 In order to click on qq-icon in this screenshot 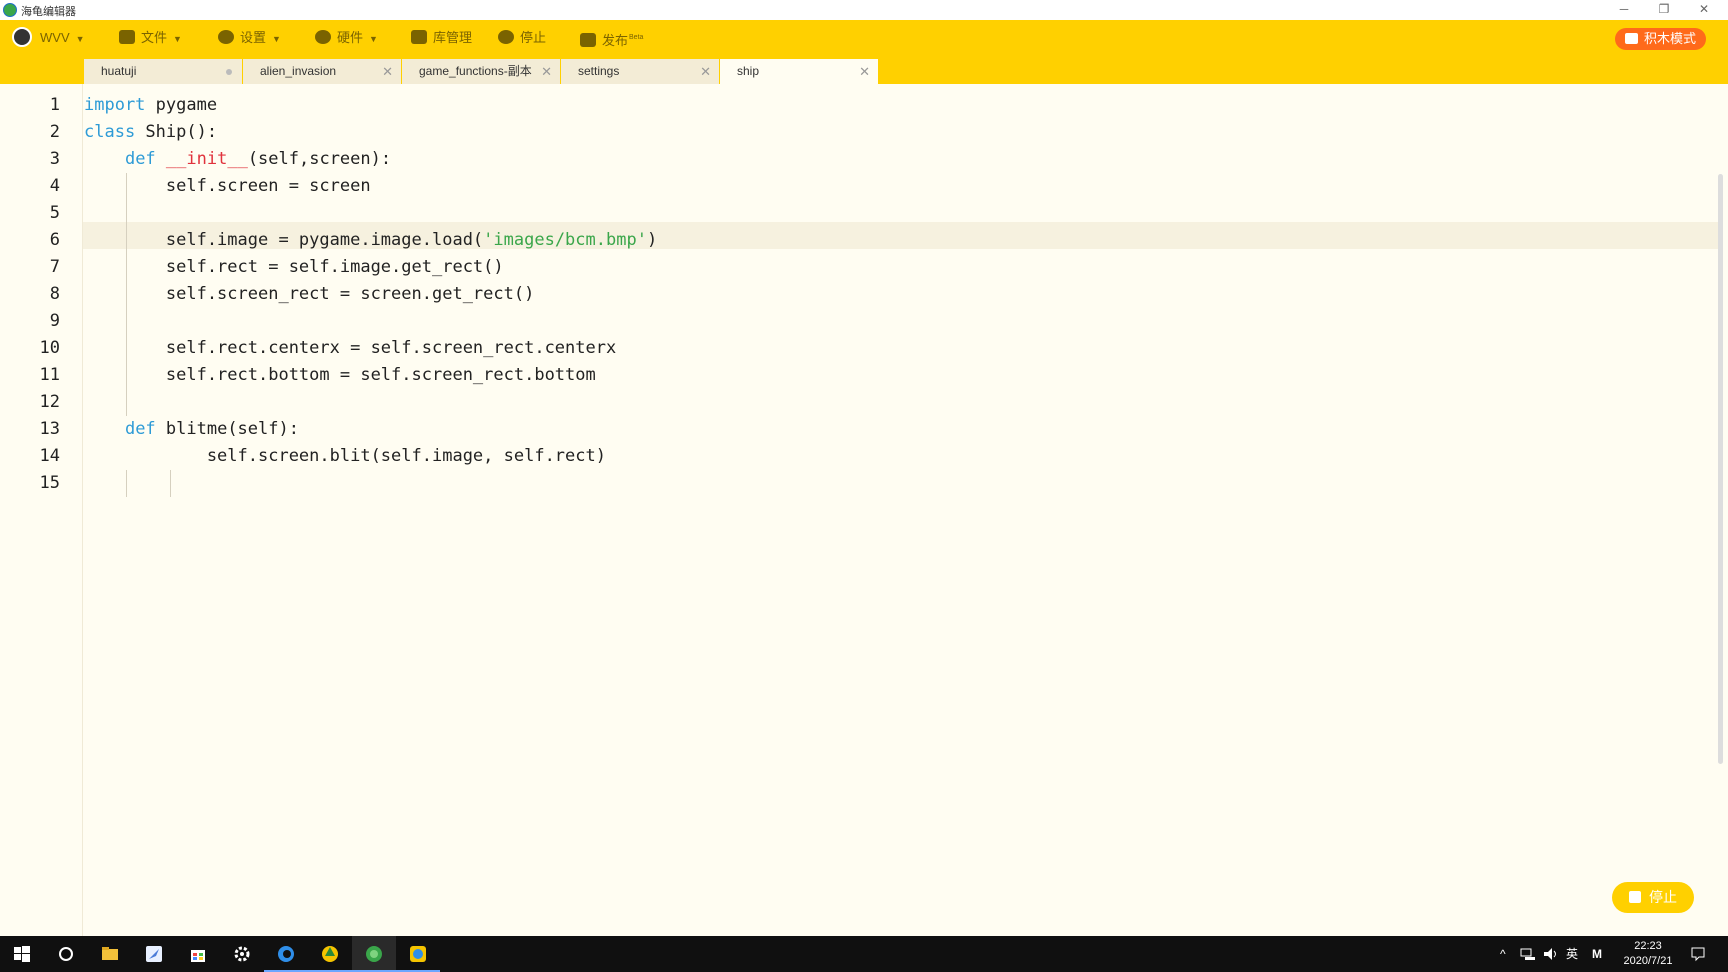, I will do `click(418, 954)`.